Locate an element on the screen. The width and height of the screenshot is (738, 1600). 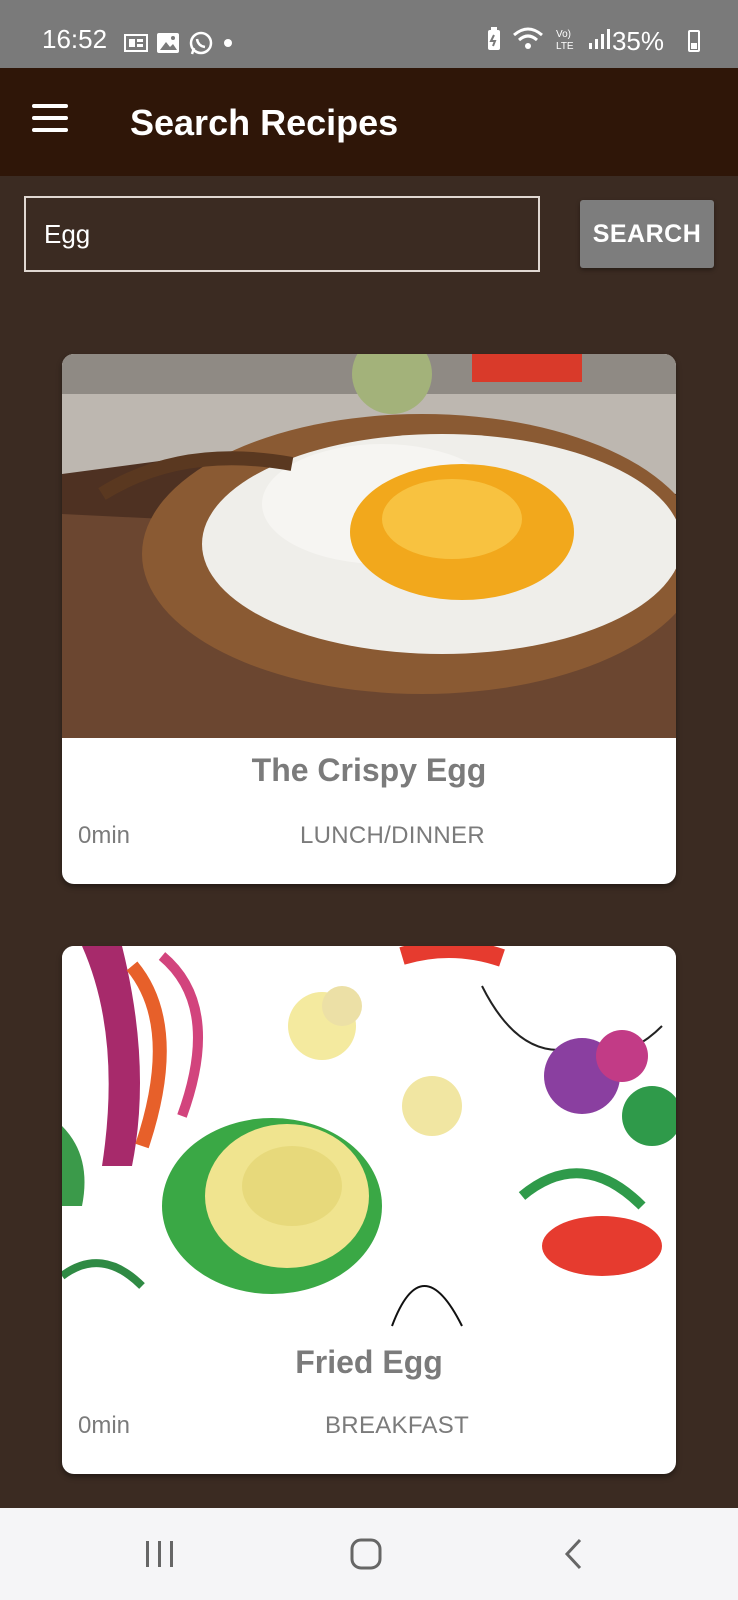
gallery-icon is located at coordinates (168, 43).